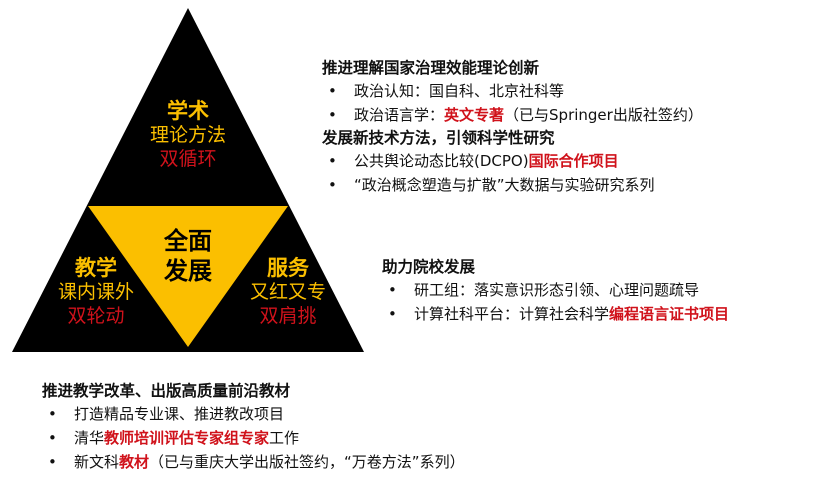 The image size is (840, 481). I want to click on service-title: 服务, so click(288, 268).